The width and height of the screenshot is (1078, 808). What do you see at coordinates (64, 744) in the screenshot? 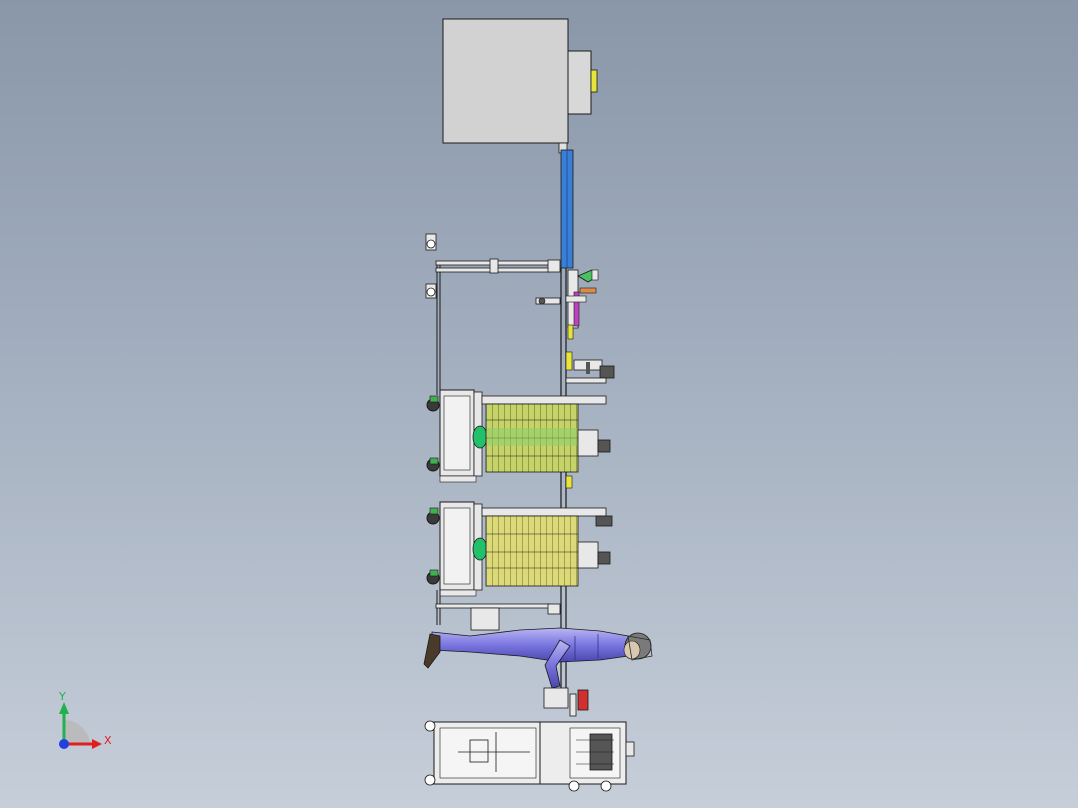
I see `z-axis-dot` at bounding box center [64, 744].